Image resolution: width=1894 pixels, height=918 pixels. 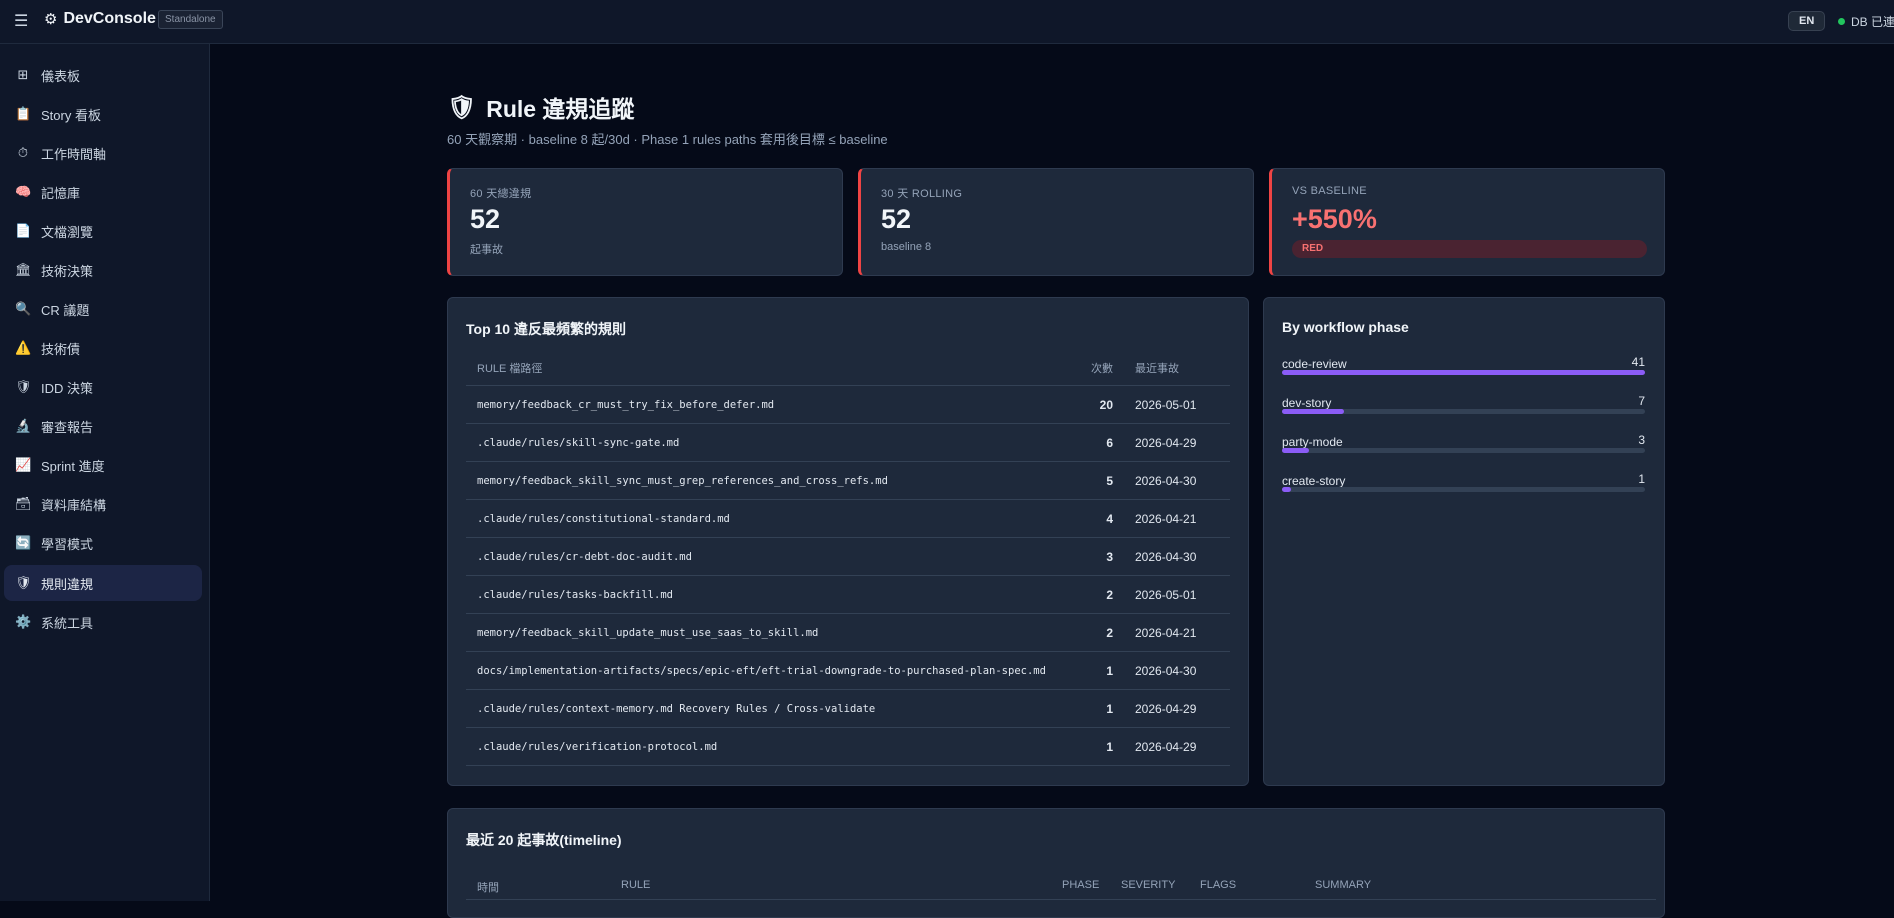 I want to click on stat-label: 30 天 ROLLING, so click(x=922, y=194).